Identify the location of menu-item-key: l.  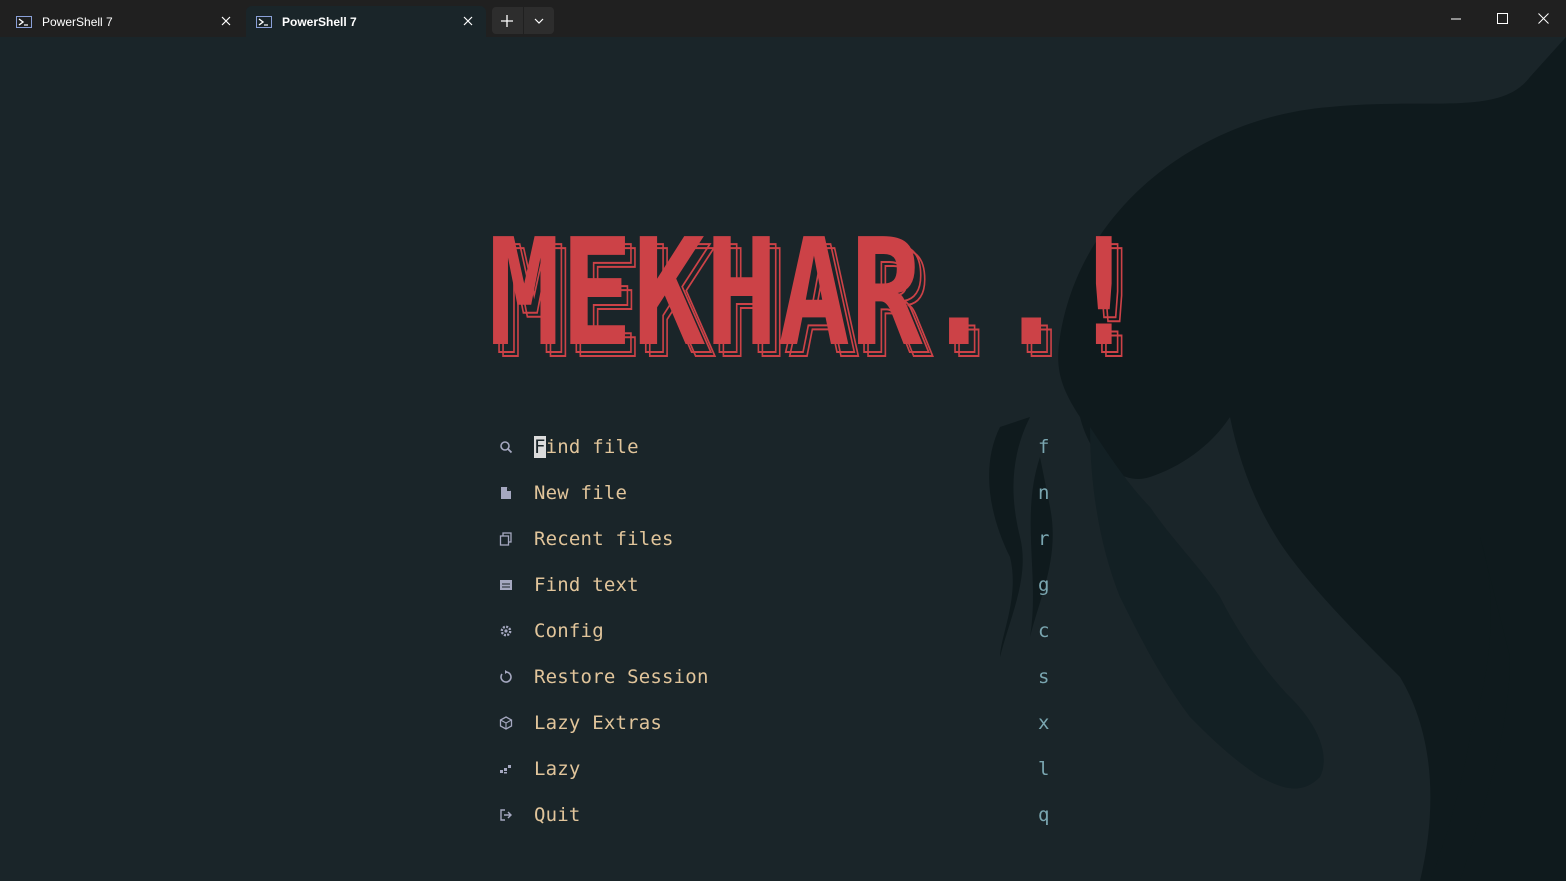
(1044, 769).